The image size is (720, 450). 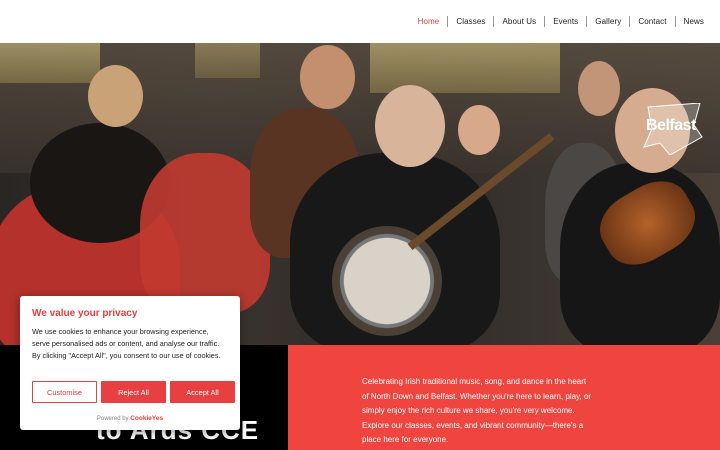 What do you see at coordinates (470, 21) in the screenshot?
I see `nav-classes: Classes` at bounding box center [470, 21].